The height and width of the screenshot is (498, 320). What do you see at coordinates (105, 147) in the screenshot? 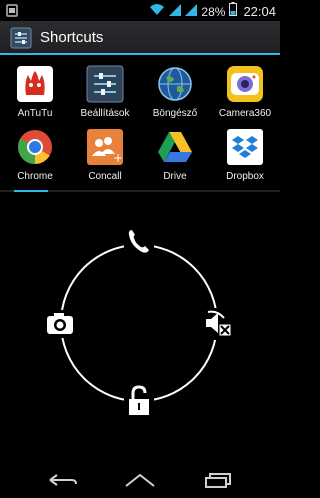
I see `concall-icon: +` at bounding box center [105, 147].